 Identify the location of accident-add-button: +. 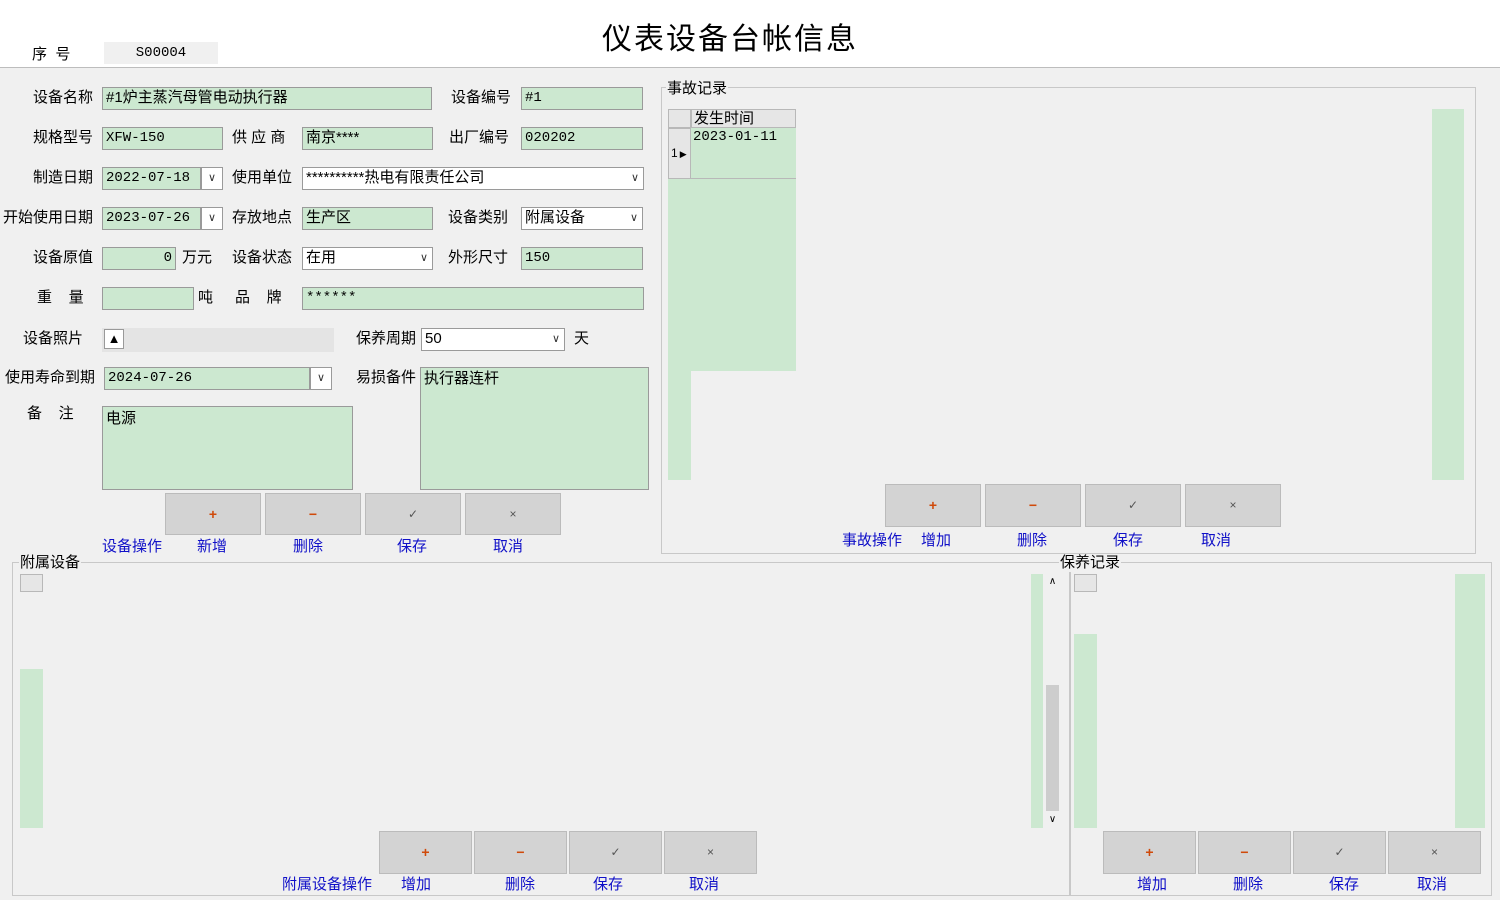
(933, 505).